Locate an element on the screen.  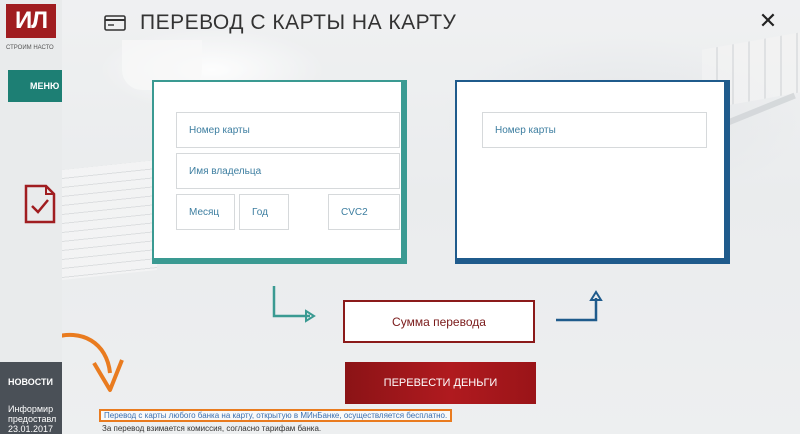
arrow-right-icon is located at coordinates (294, 304).